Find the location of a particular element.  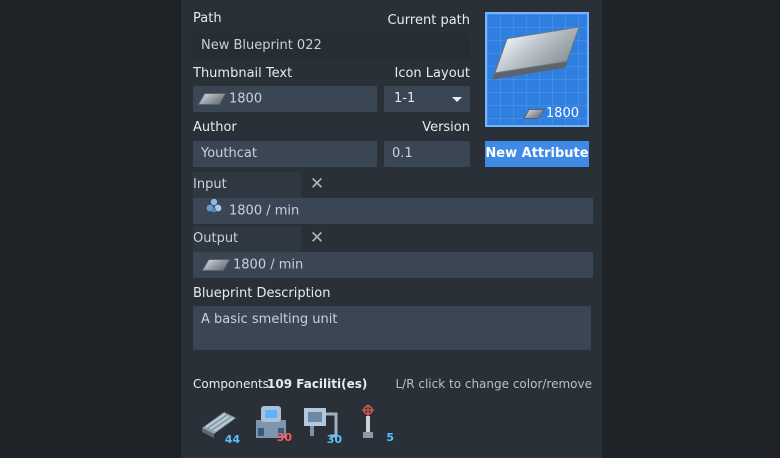

thumbnail-text-value: 1800 is located at coordinates (246, 99).